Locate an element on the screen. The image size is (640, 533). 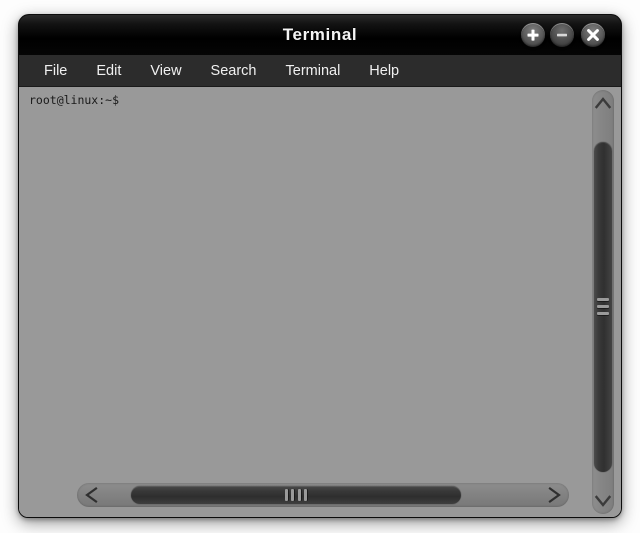
scroll-down-button is located at coordinates (603, 501).